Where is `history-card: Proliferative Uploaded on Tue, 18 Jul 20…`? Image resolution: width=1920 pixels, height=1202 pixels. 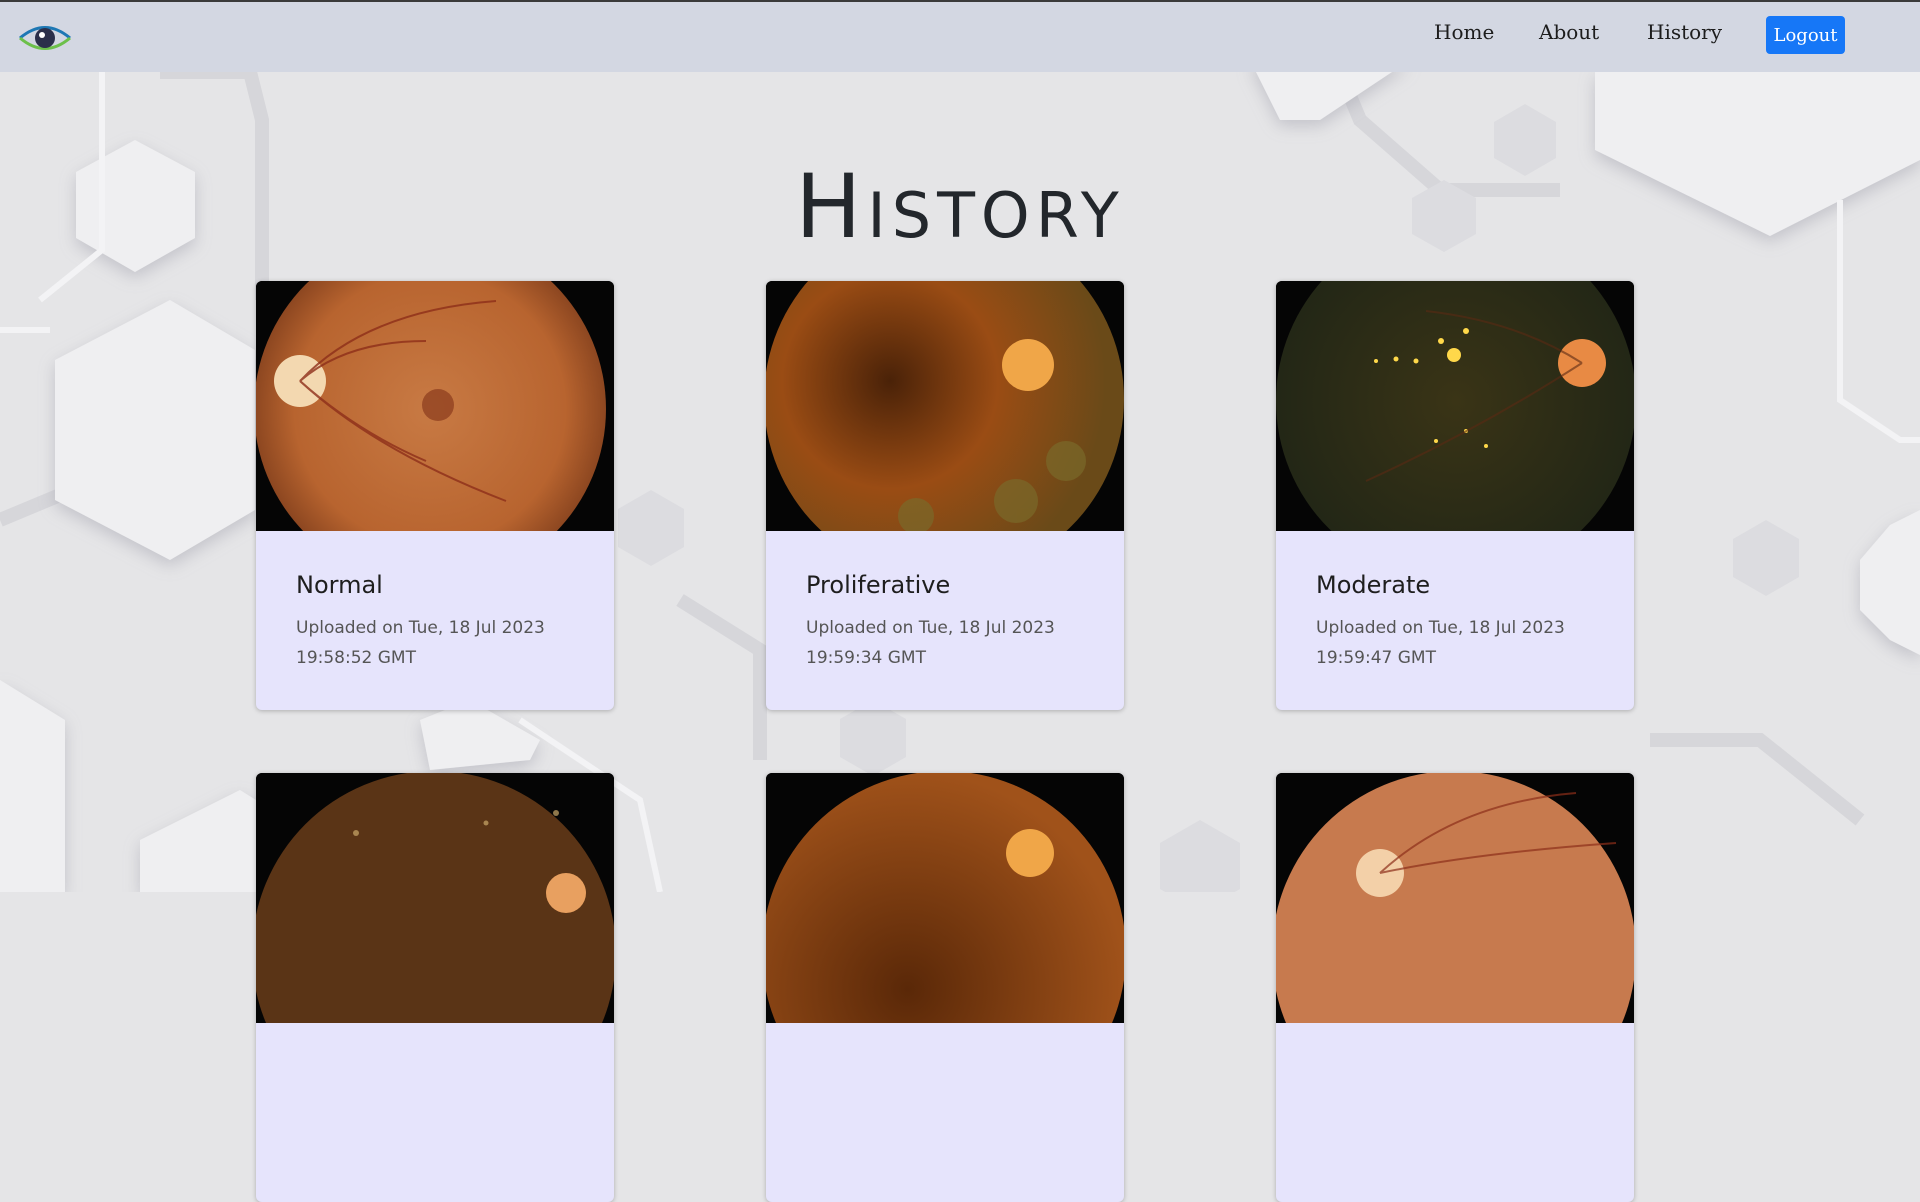 history-card: Proliferative Uploaded on Tue, 18 Jul 20… is located at coordinates (945, 495).